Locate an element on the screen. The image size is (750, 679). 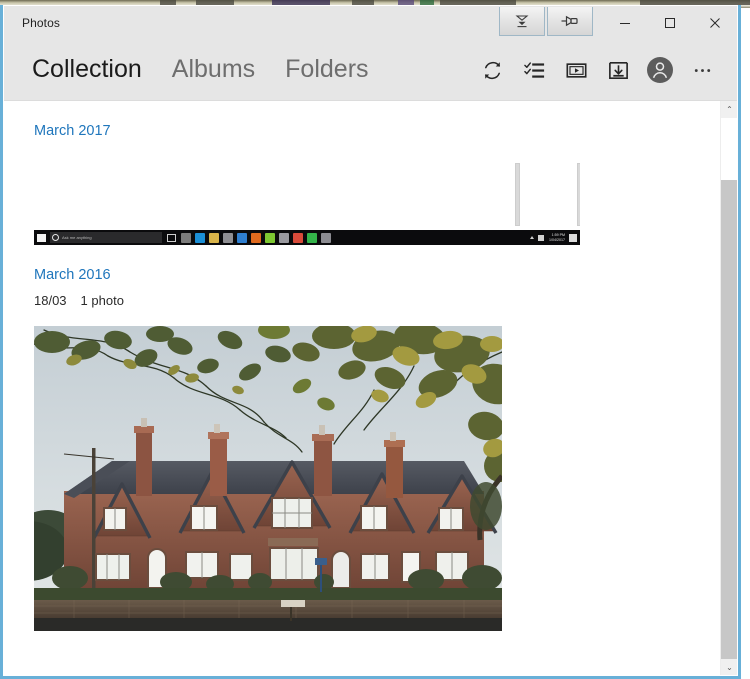
month-header-2016: March 2016 is located at coordinates (72, 275).